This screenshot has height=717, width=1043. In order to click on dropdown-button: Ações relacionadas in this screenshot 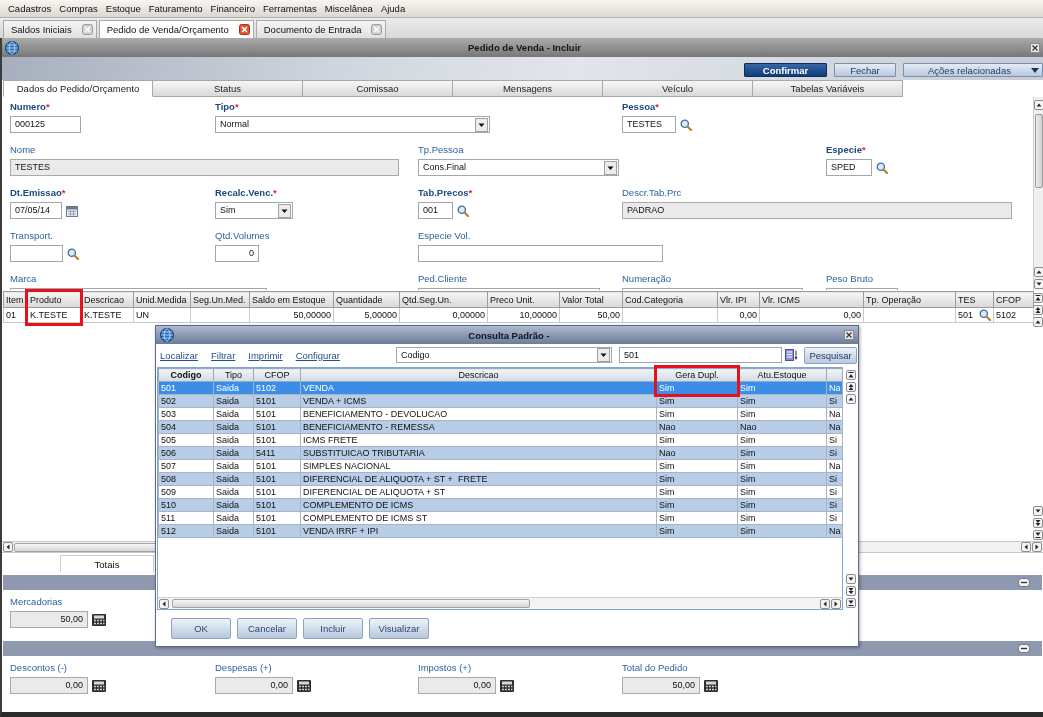, I will do `click(973, 70)`.